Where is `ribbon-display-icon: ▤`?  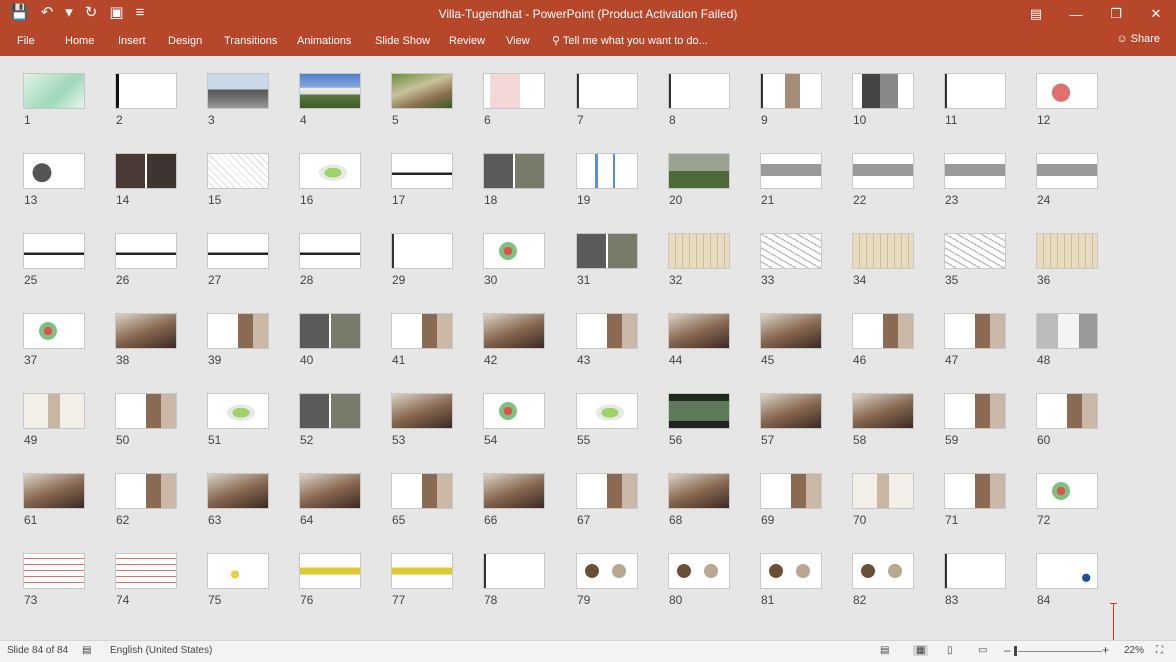
ribbon-display-icon: ▤ is located at coordinates (1036, 14).